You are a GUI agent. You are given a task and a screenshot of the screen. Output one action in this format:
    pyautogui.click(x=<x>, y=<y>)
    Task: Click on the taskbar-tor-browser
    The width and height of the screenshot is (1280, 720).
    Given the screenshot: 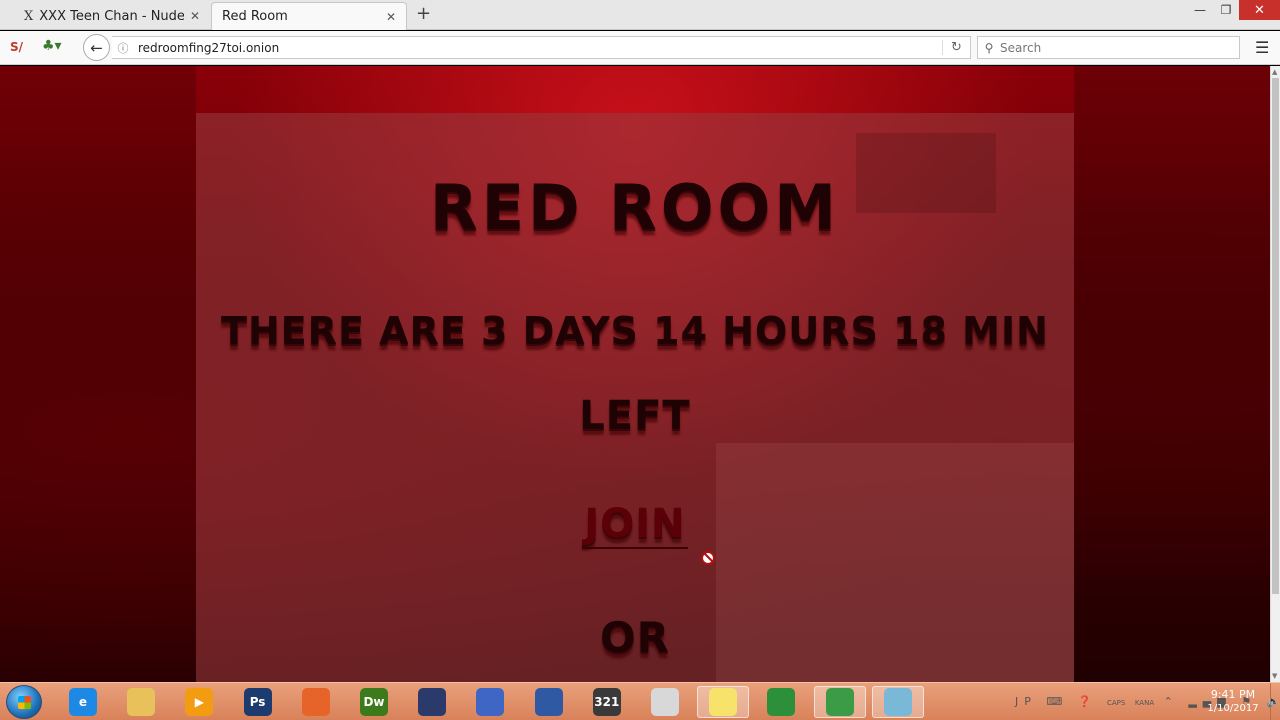 What is the action you would take?
    pyautogui.click(x=839, y=702)
    